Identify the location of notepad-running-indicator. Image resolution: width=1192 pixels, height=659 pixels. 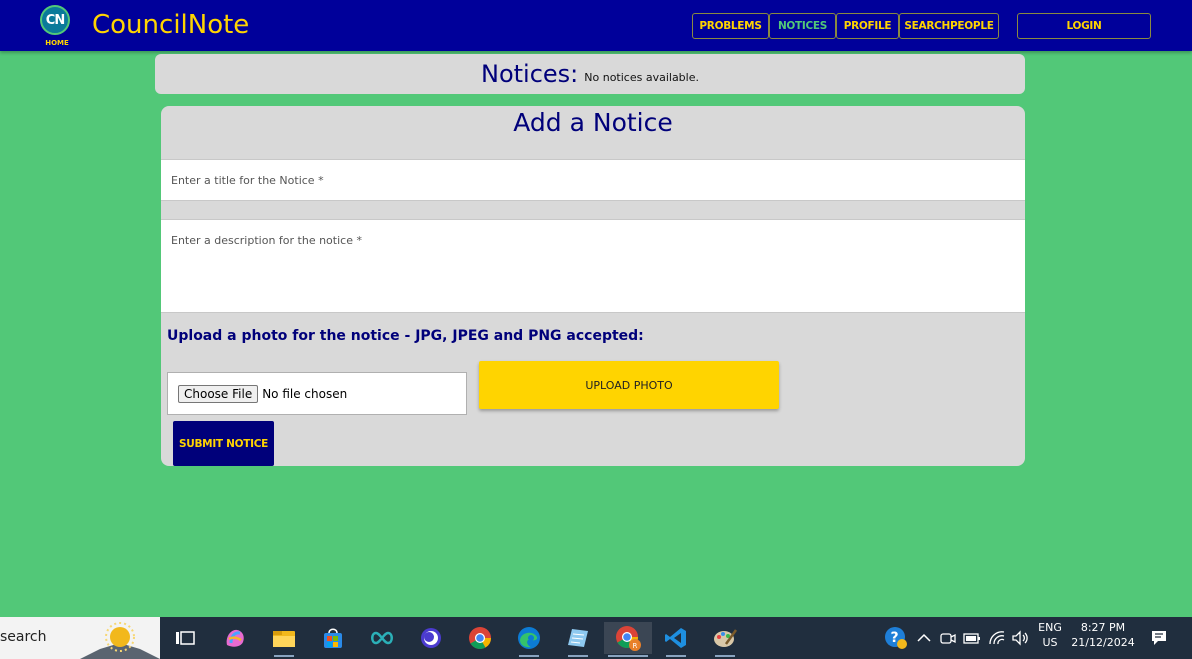
(578, 656).